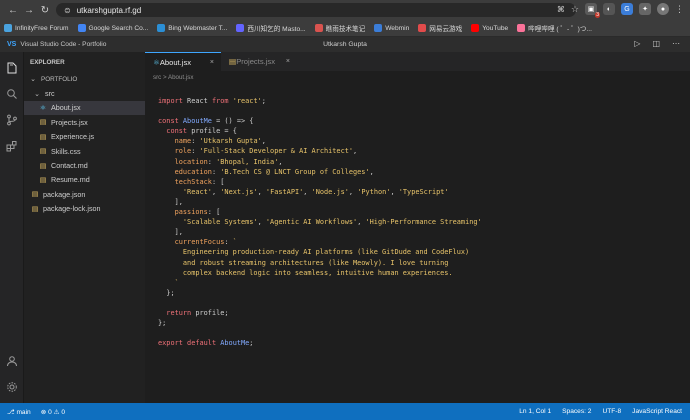 This screenshot has height=420, width=690. What do you see at coordinates (247, 101) in the screenshot?
I see `code-token: 'react'` at bounding box center [247, 101].